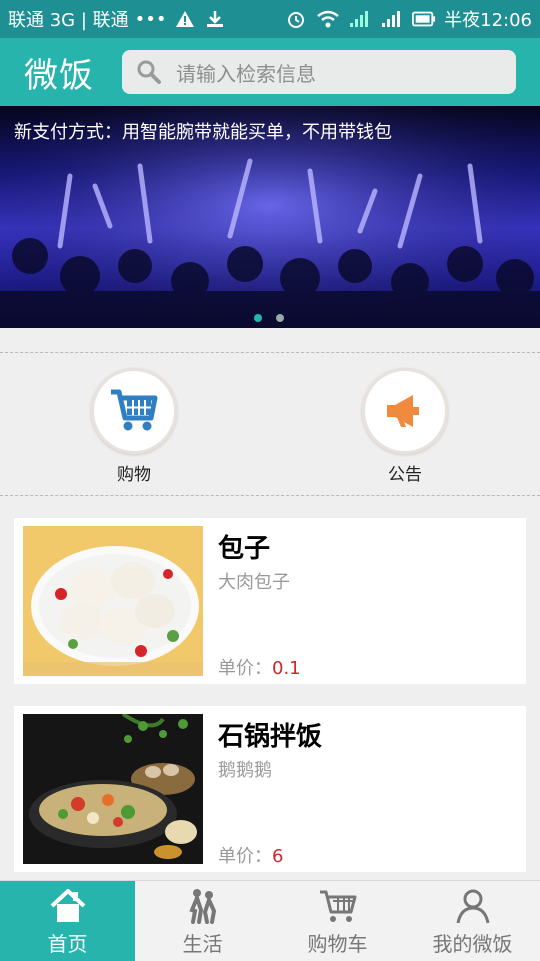  I want to click on announcement-label: 公告, so click(405, 475).